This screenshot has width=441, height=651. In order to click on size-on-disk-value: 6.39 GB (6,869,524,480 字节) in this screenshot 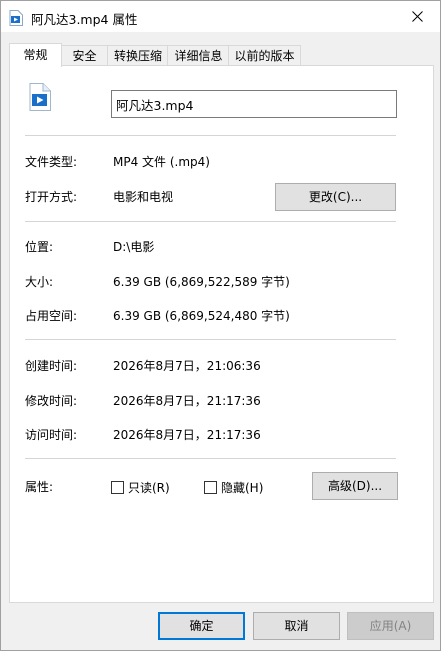, I will do `click(201, 316)`.